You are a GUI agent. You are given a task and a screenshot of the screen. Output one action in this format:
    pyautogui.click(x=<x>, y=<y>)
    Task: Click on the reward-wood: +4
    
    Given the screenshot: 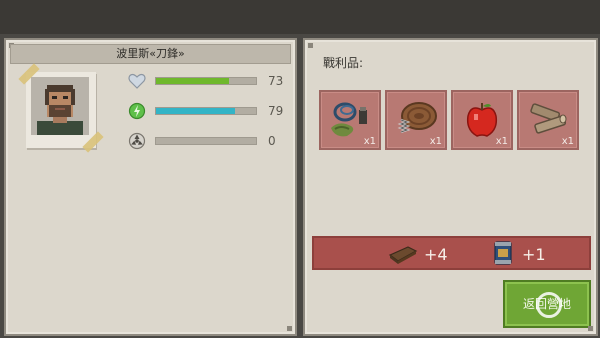 What is the action you would take?
    pyautogui.click(x=423, y=253)
    